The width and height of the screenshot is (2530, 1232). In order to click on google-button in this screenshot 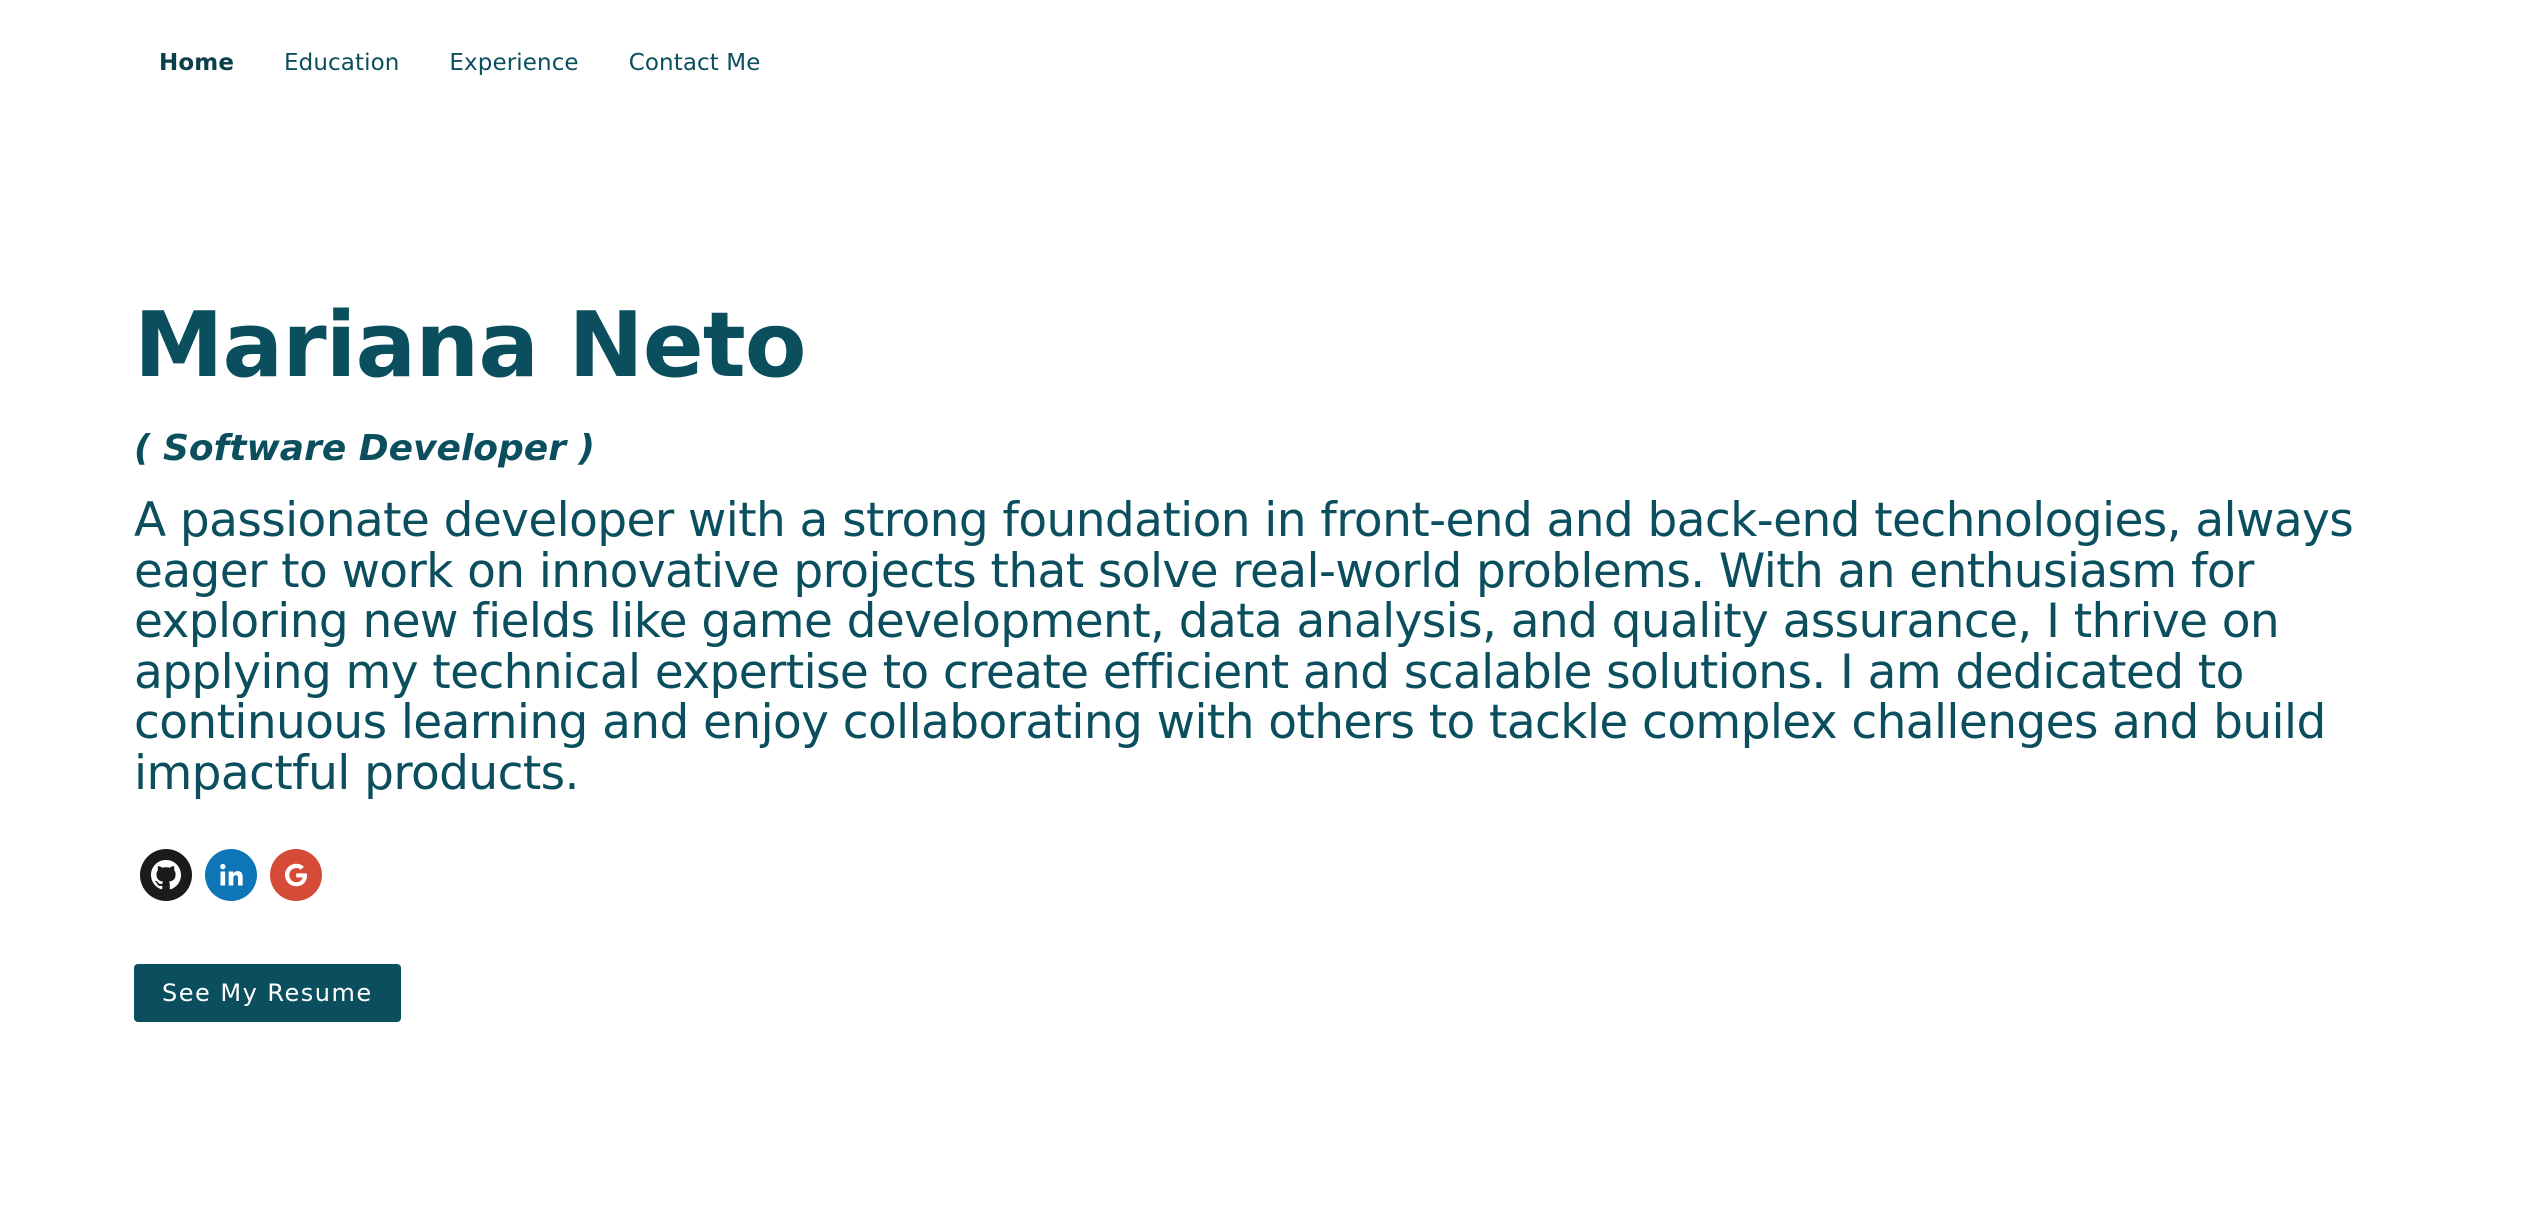, I will do `click(296, 875)`.